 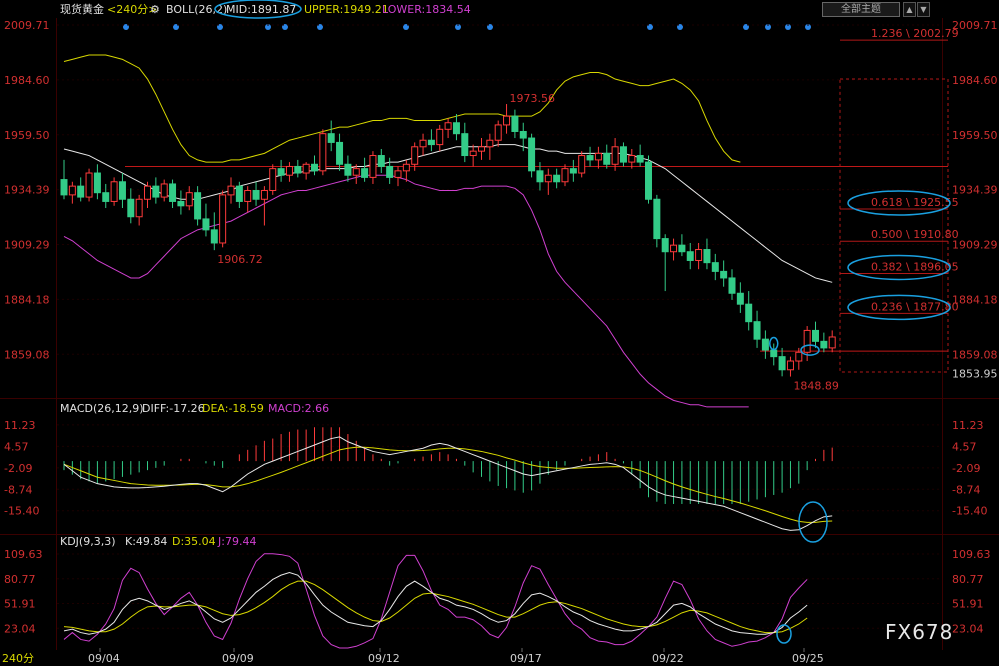 I want to click on symbol-label: 现货黄金, so click(x=82, y=9).